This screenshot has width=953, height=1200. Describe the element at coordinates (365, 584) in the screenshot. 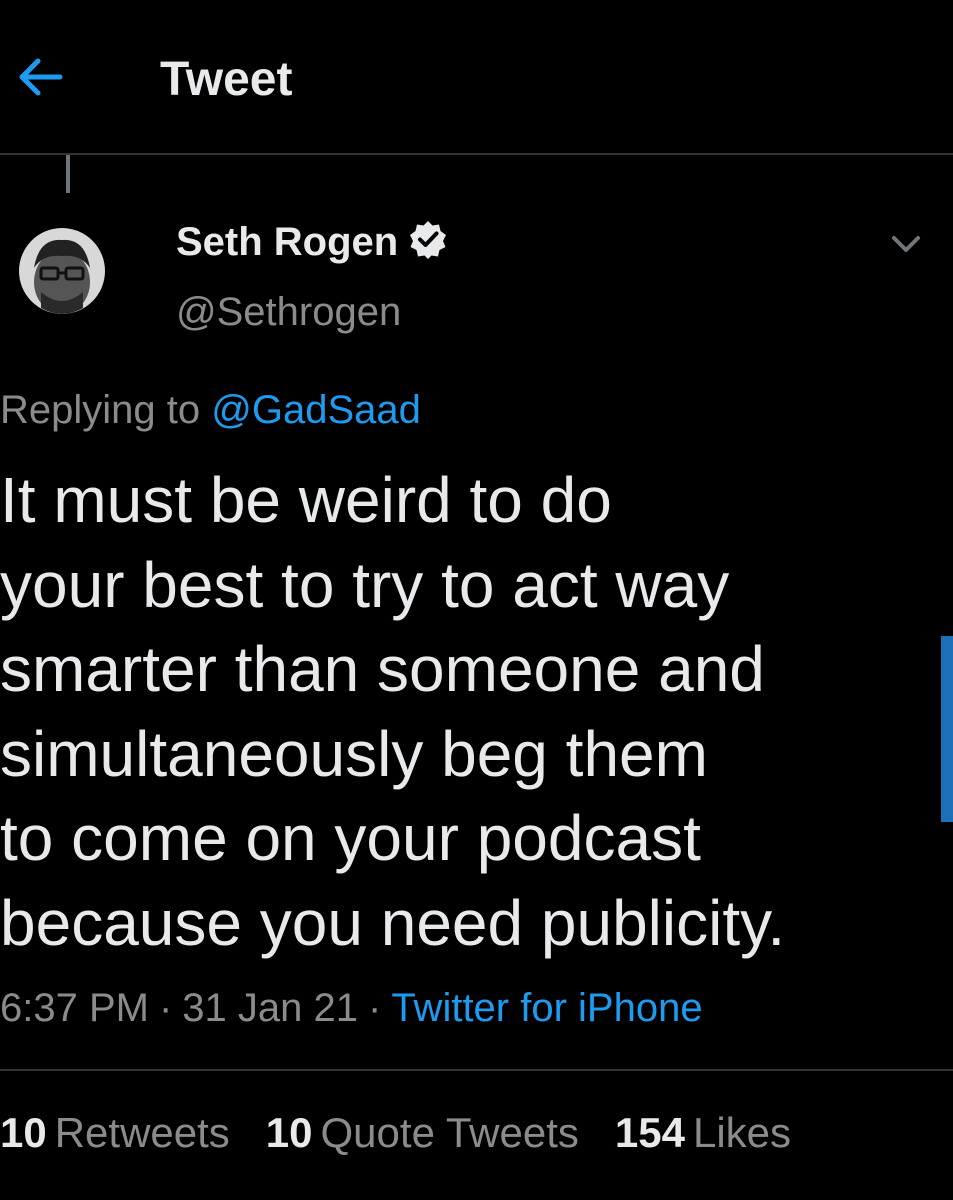

I see `tweet-text-line: your best to try to act way` at that location.